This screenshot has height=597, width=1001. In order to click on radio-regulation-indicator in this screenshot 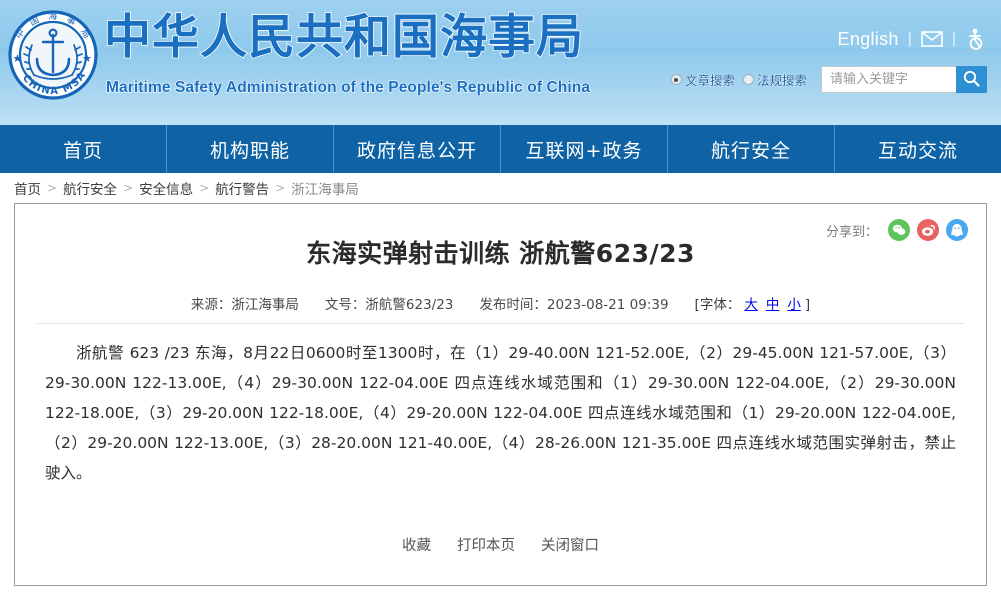, I will do `click(748, 79)`.